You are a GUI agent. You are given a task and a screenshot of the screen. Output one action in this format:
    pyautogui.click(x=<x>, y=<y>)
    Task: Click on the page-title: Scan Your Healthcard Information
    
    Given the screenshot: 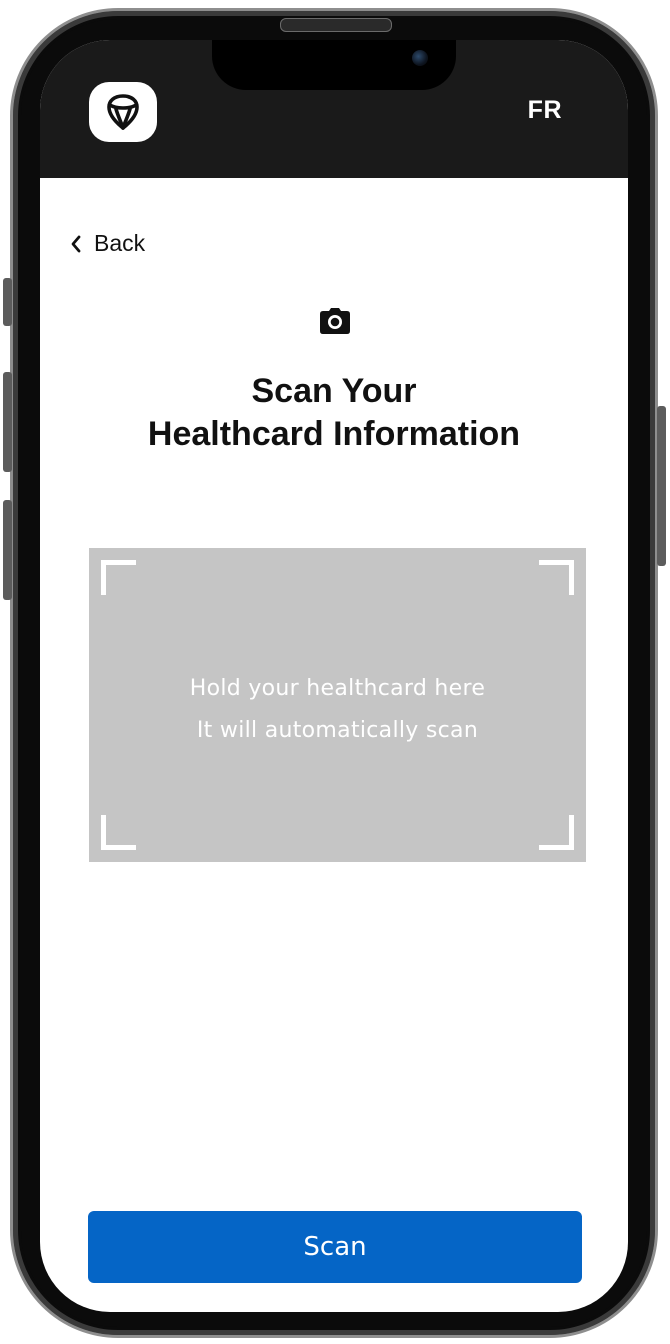 What is the action you would take?
    pyautogui.click(x=334, y=413)
    